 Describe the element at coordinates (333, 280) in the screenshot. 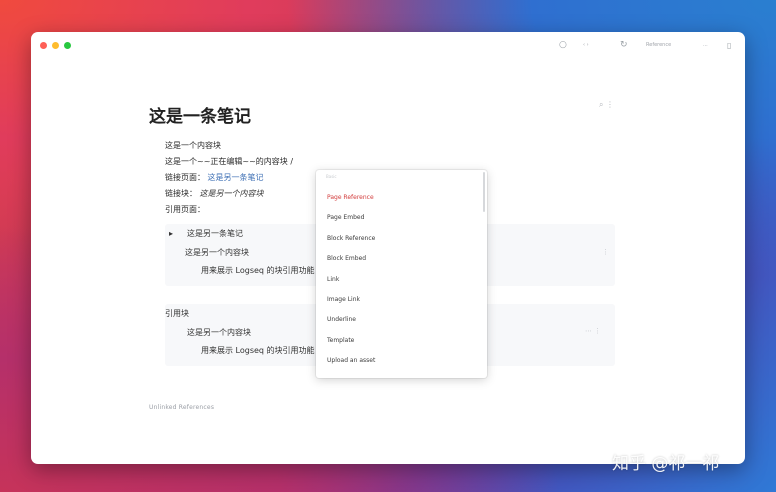

I see `menu-item-link: Link` at that location.